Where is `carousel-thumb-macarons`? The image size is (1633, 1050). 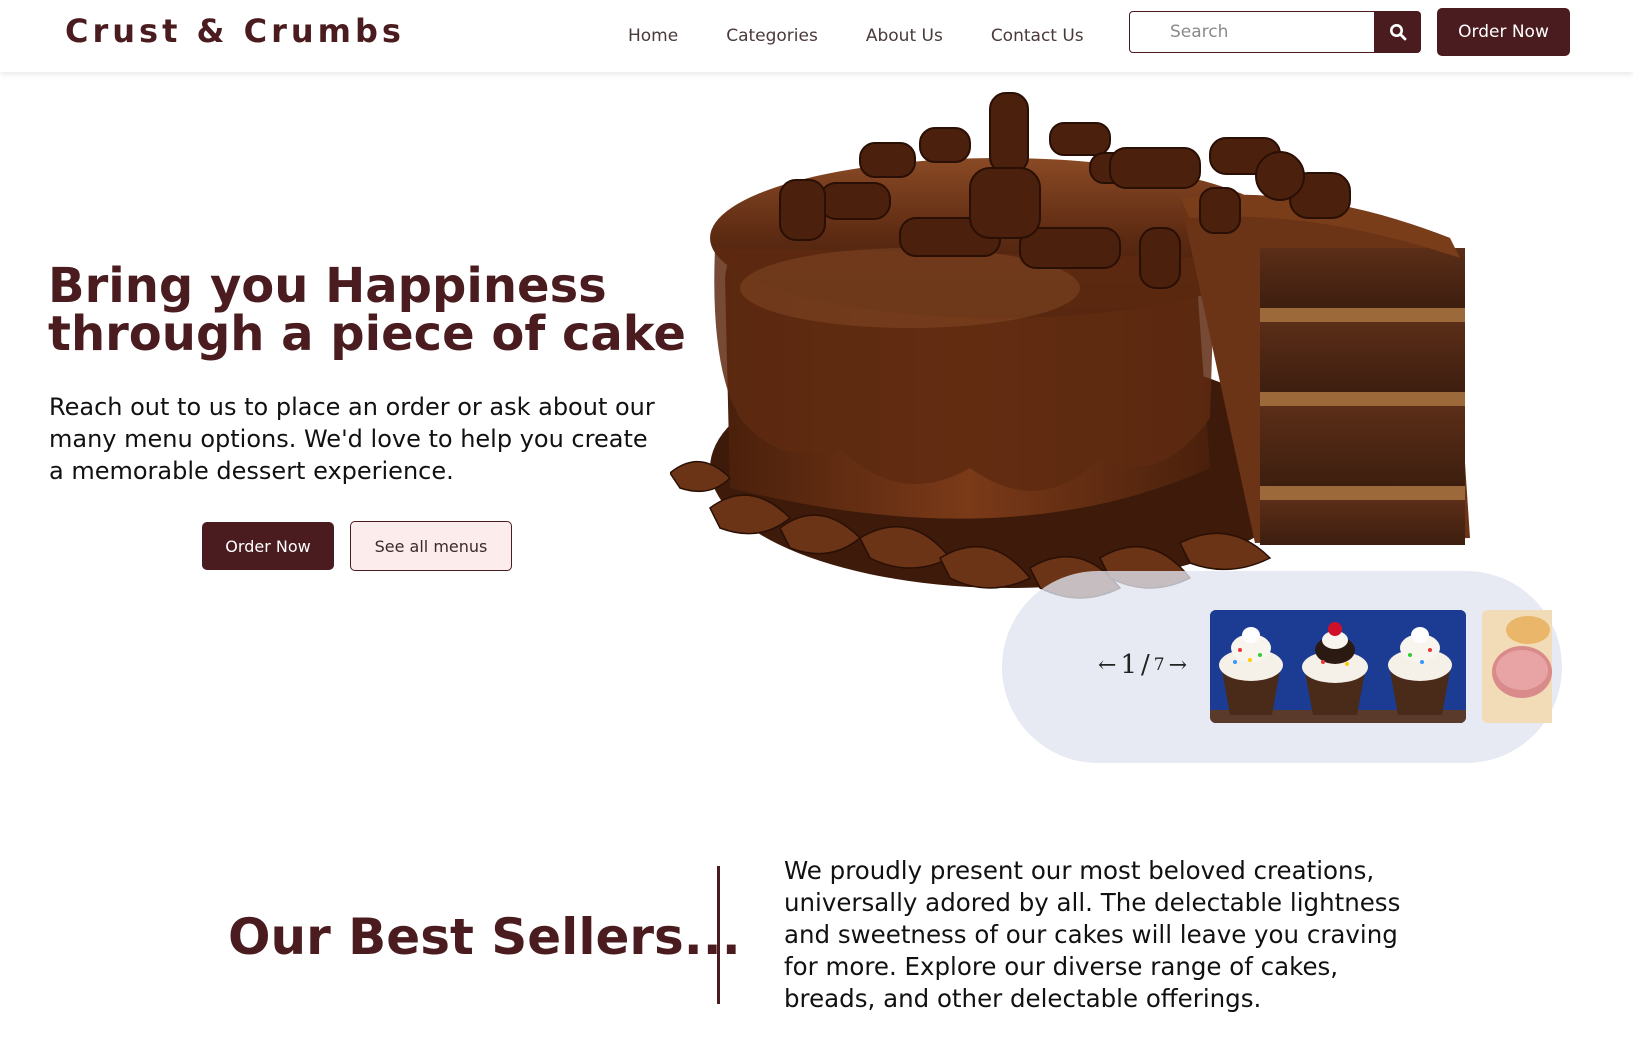 carousel-thumb-macarons is located at coordinates (1517, 666).